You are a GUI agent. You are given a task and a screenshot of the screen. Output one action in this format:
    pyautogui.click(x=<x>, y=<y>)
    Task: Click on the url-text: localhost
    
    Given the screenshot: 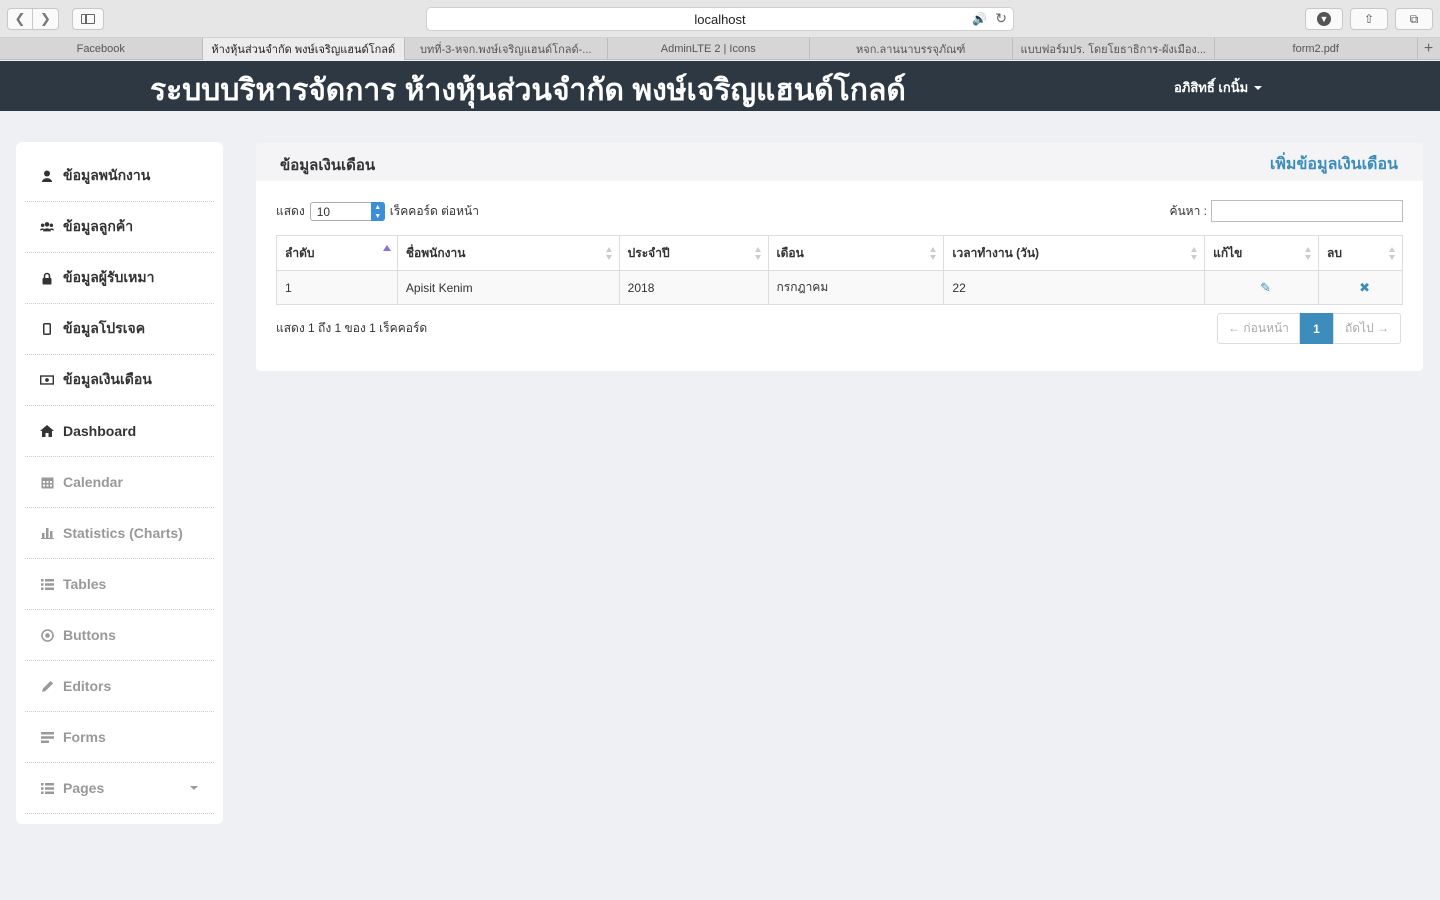 What is the action you would take?
    pyautogui.click(x=720, y=19)
    